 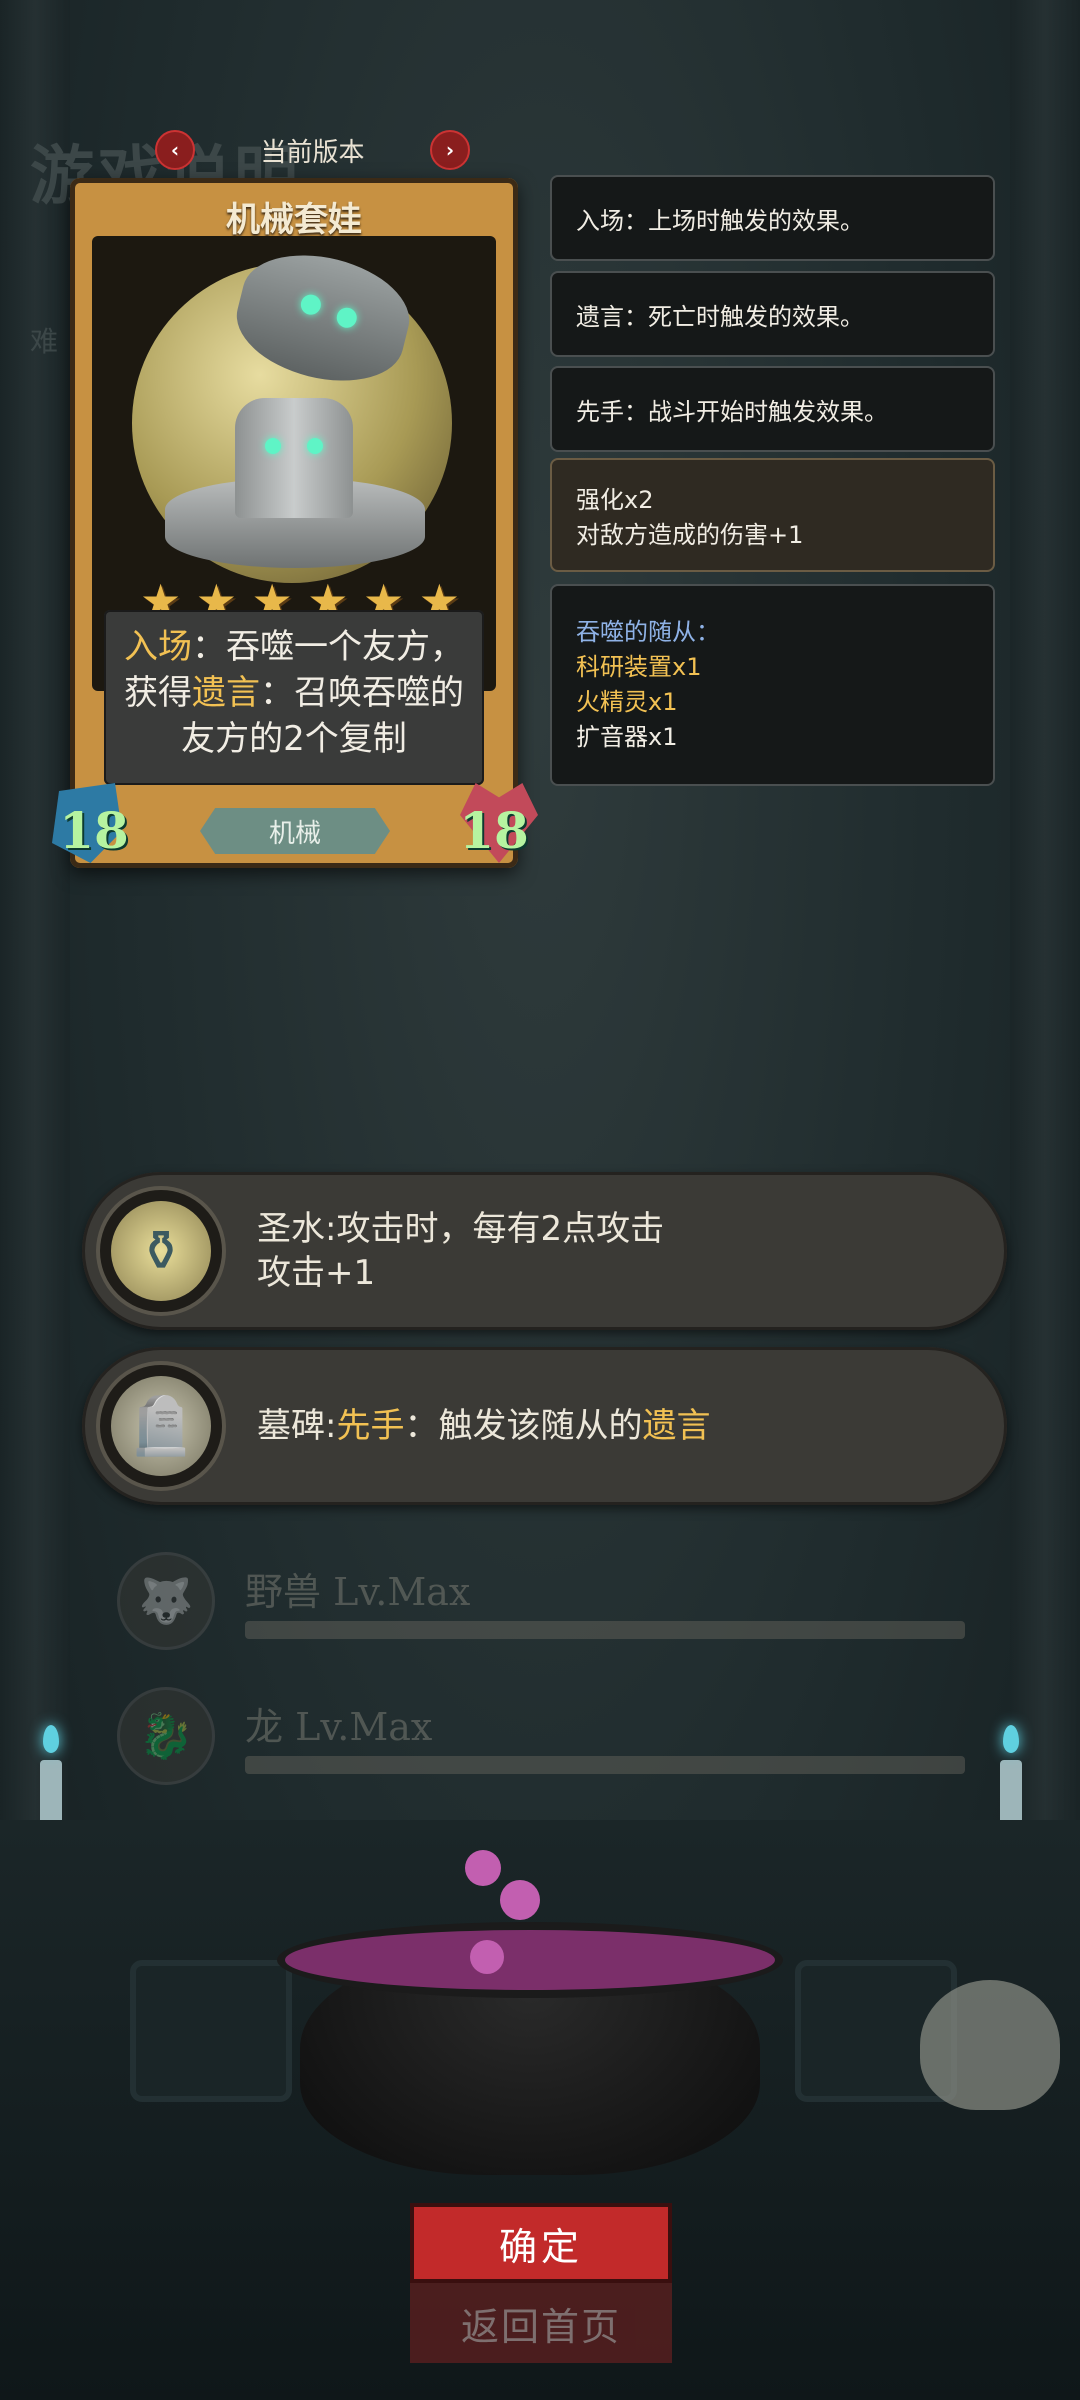 I want to click on buff-icon-frame: 🪦, so click(x=161, y=1426).